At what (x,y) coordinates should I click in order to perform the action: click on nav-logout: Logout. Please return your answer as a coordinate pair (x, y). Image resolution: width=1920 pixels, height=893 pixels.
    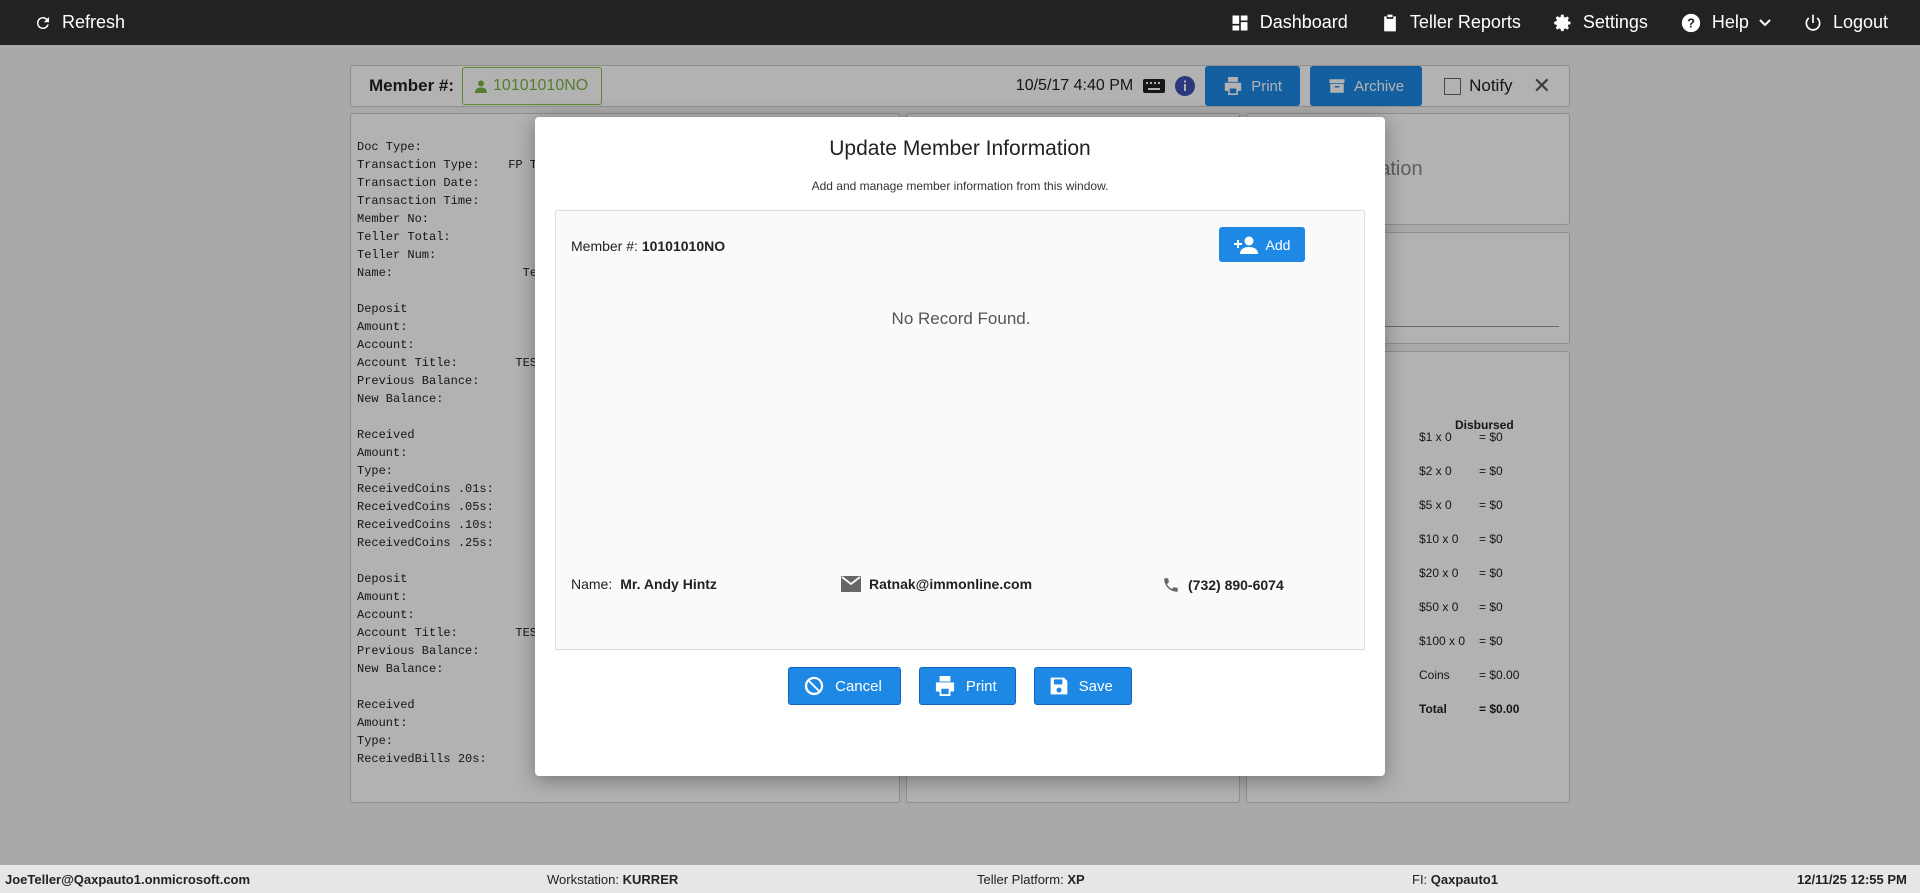
    Looking at the image, I should click on (1845, 22).